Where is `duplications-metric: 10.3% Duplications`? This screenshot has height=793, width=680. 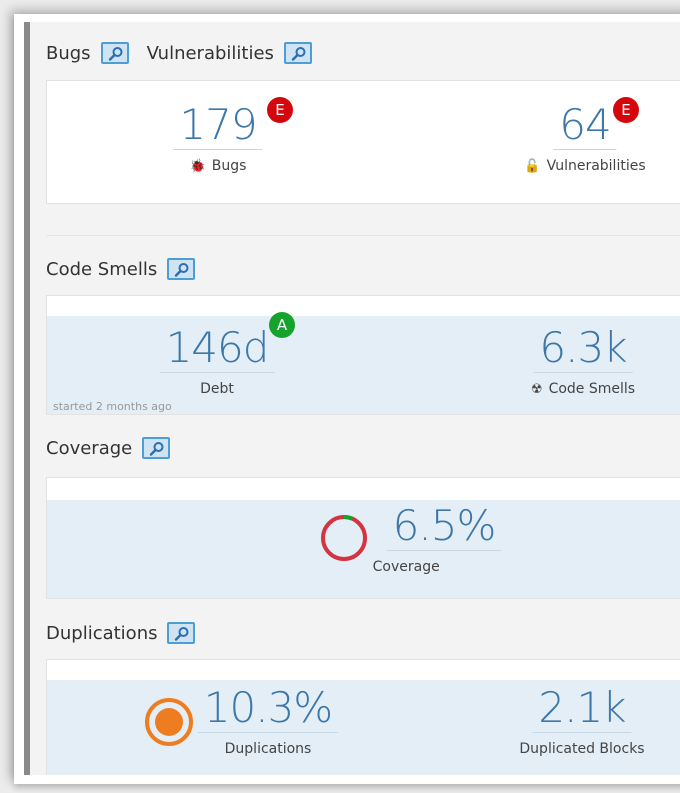
duplications-metric: 10.3% Duplications is located at coordinates (268, 721).